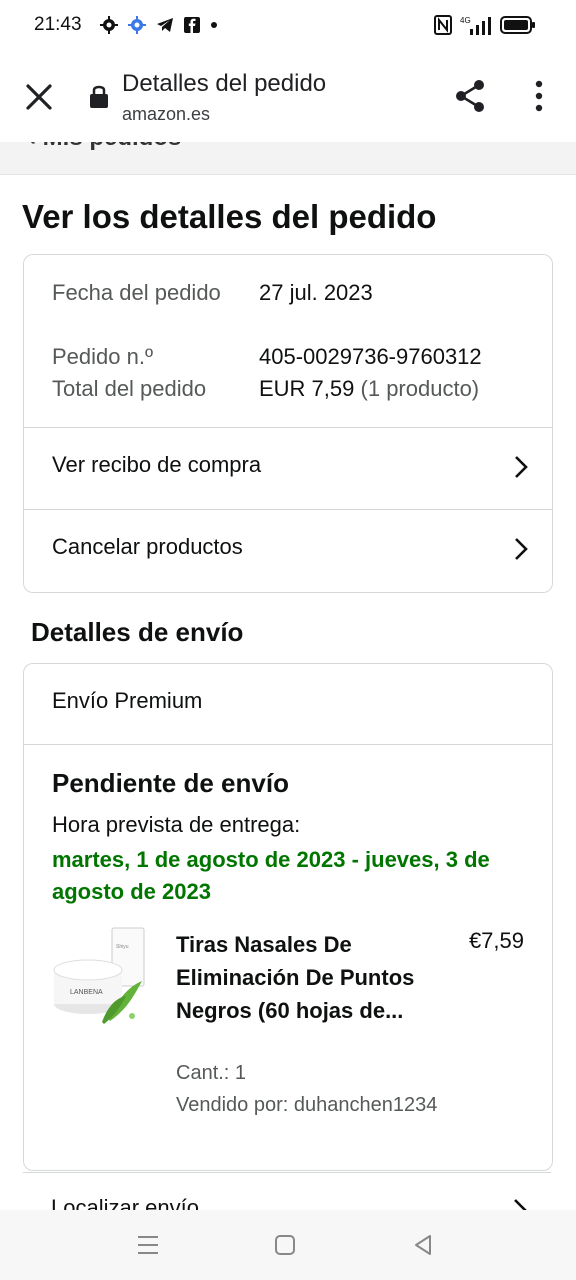 The width and height of the screenshot is (576, 1280). What do you see at coordinates (86, 992) in the screenshot?
I see `product-brand: LANBENA` at bounding box center [86, 992].